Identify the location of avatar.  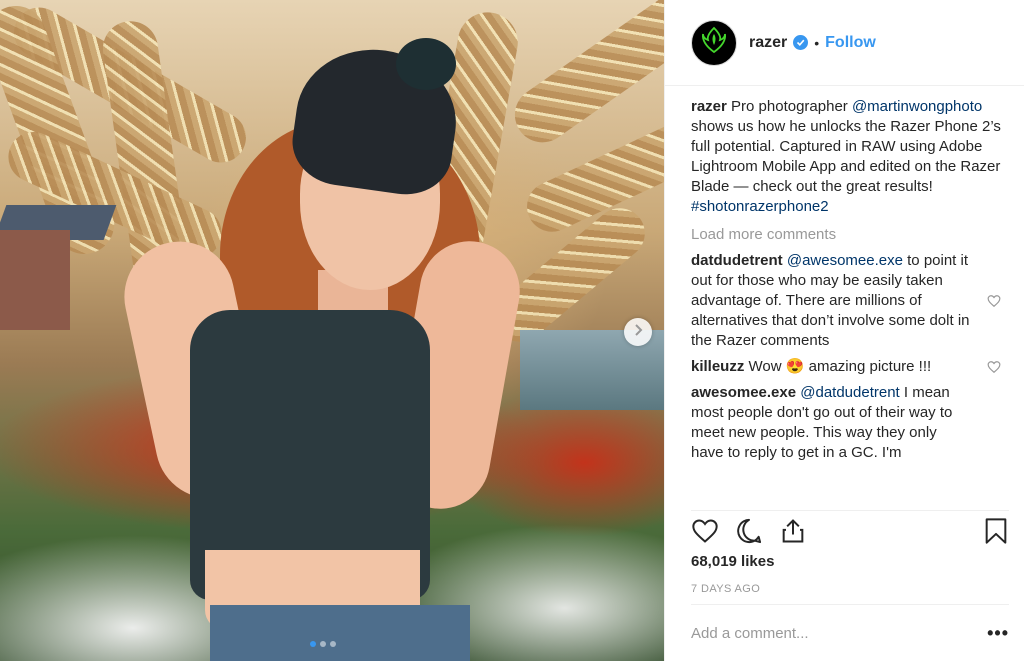
(714, 42).